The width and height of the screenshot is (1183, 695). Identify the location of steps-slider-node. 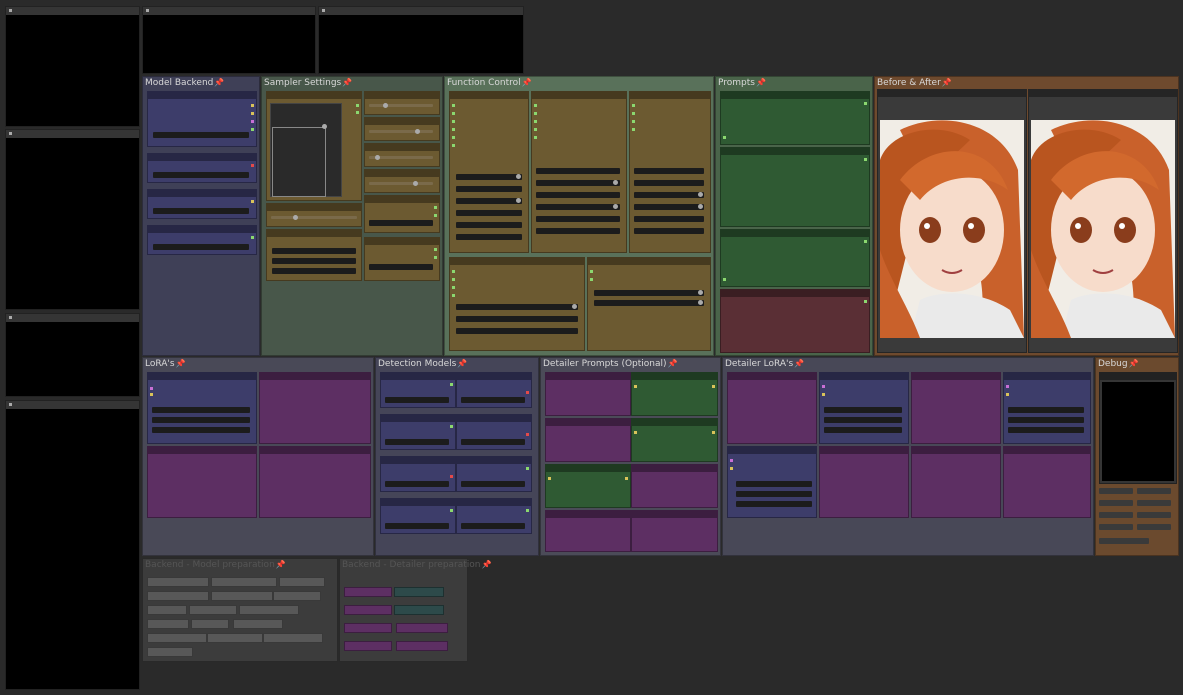
(402, 129).